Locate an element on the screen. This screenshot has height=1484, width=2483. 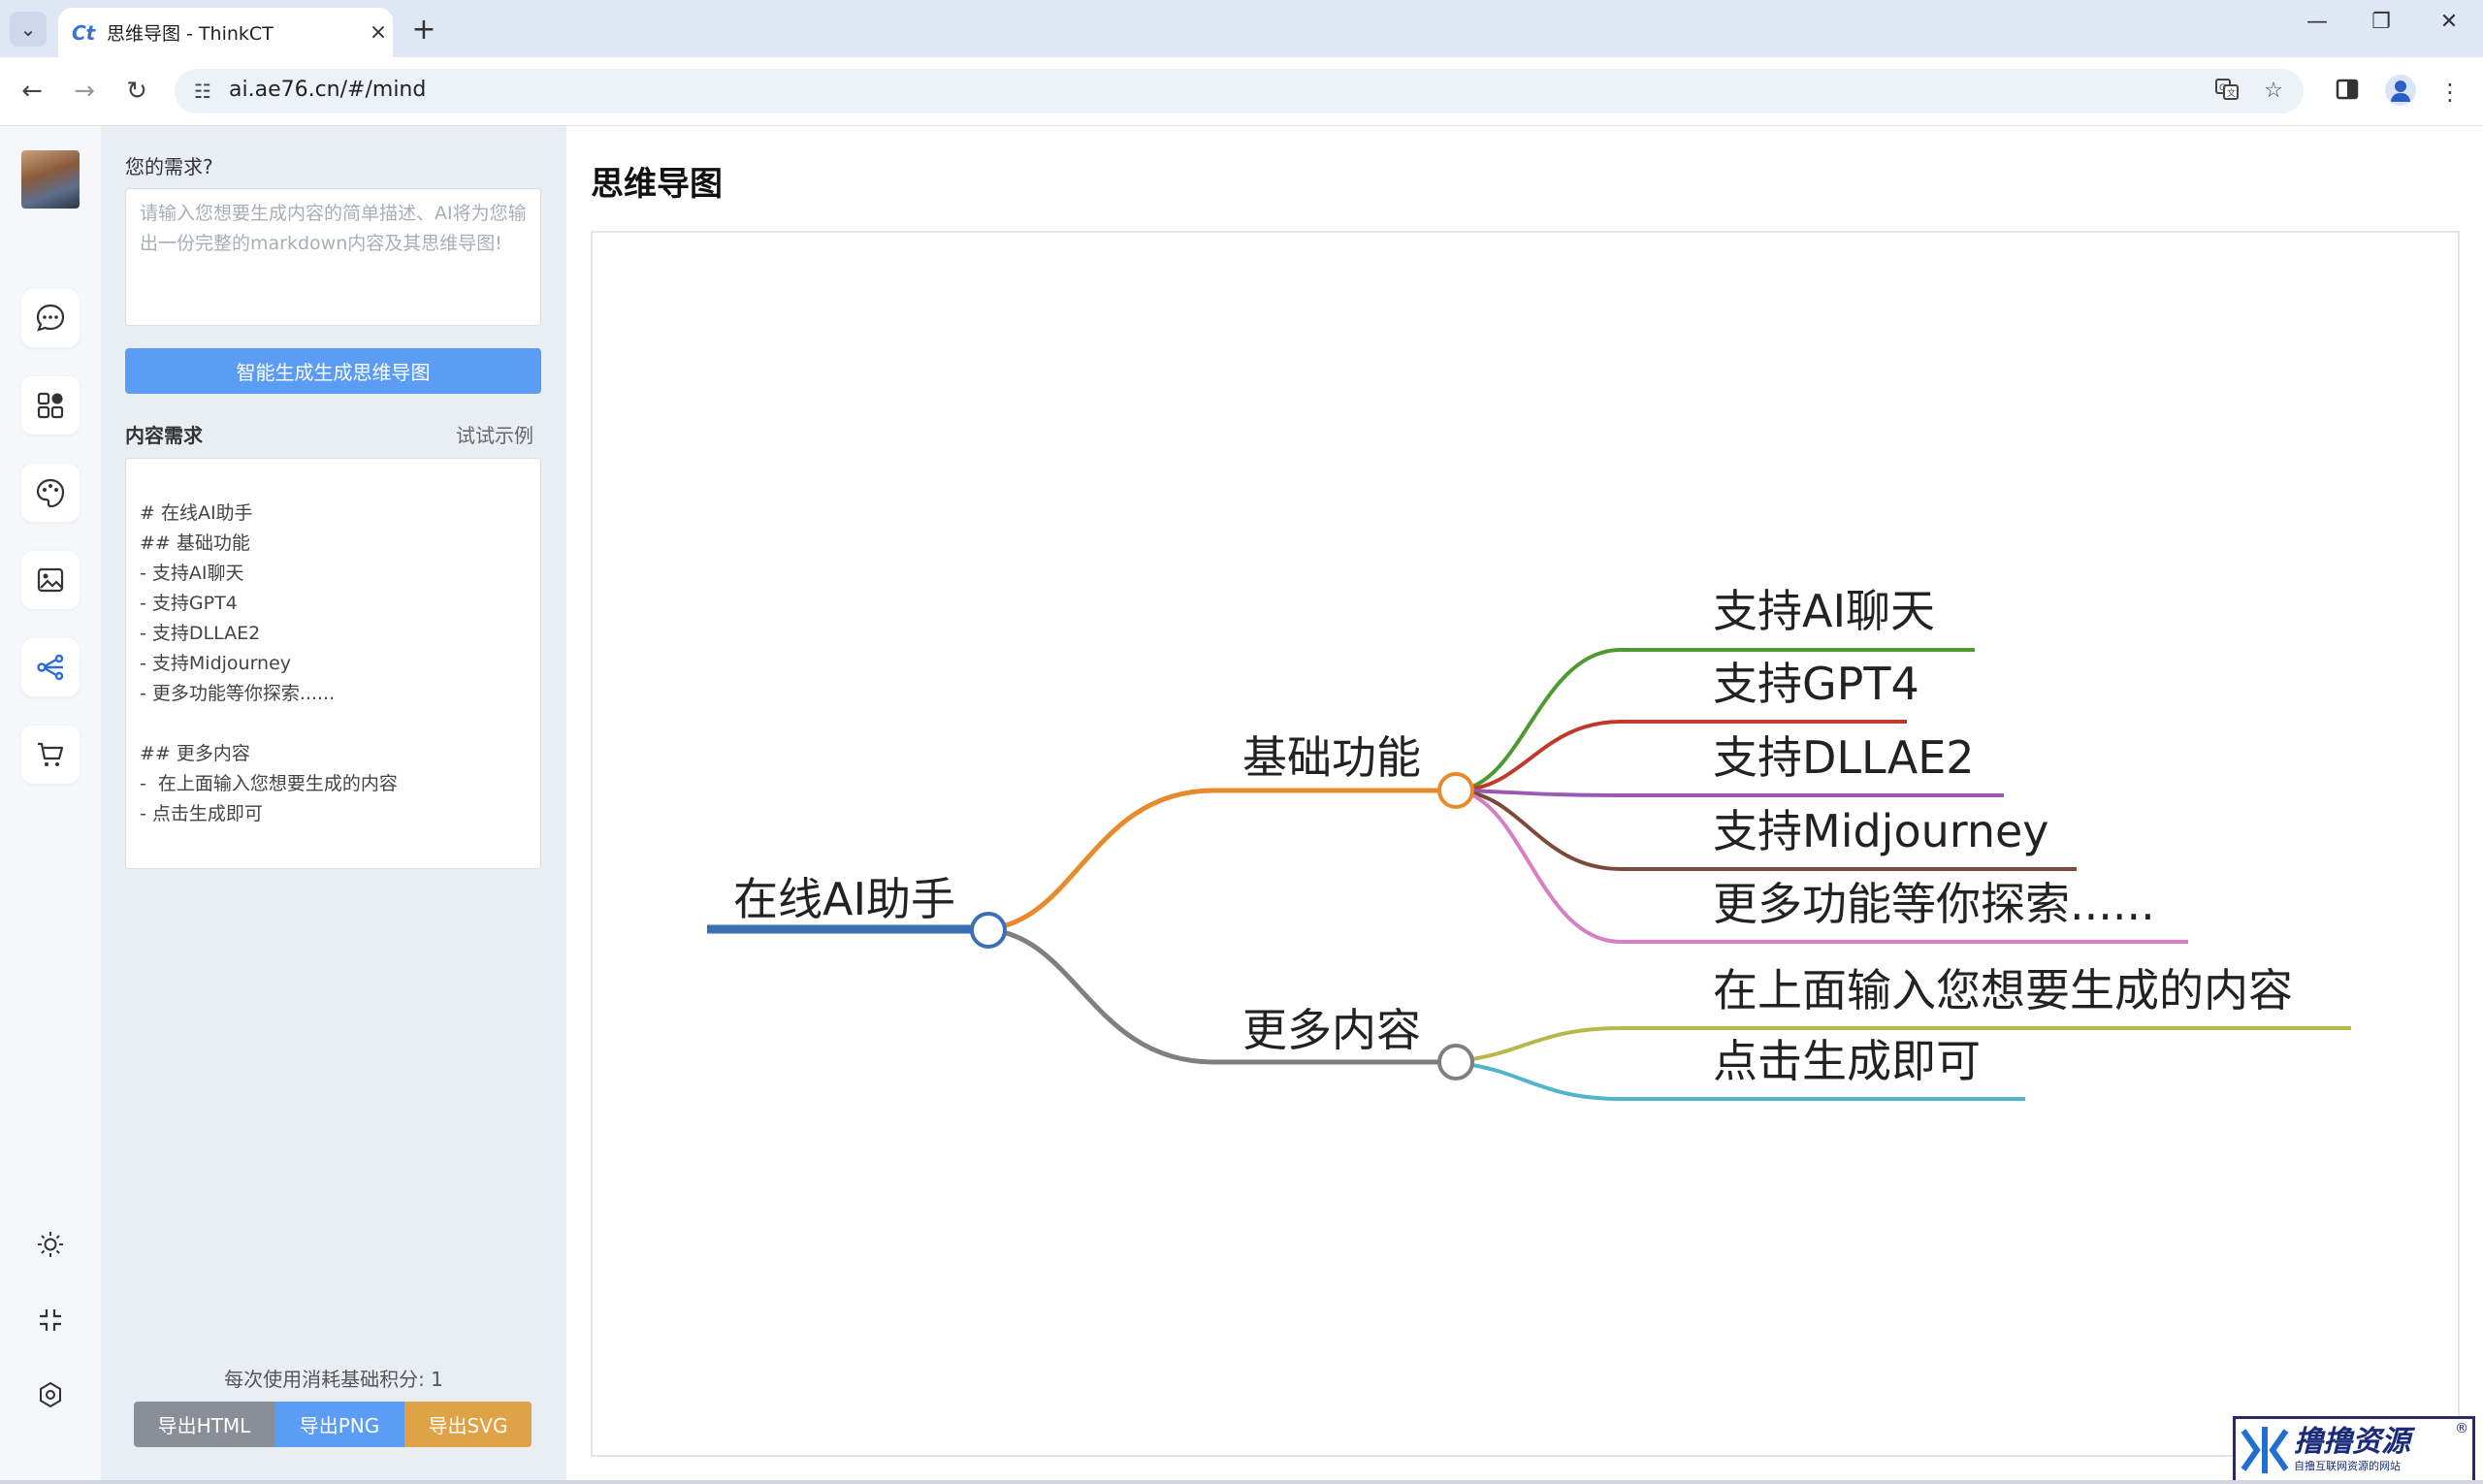
browser-tab-strip: ⌄ Ct 思维导图 - ThinkCT × + — ❐ ✕ is located at coordinates (1242, 28).